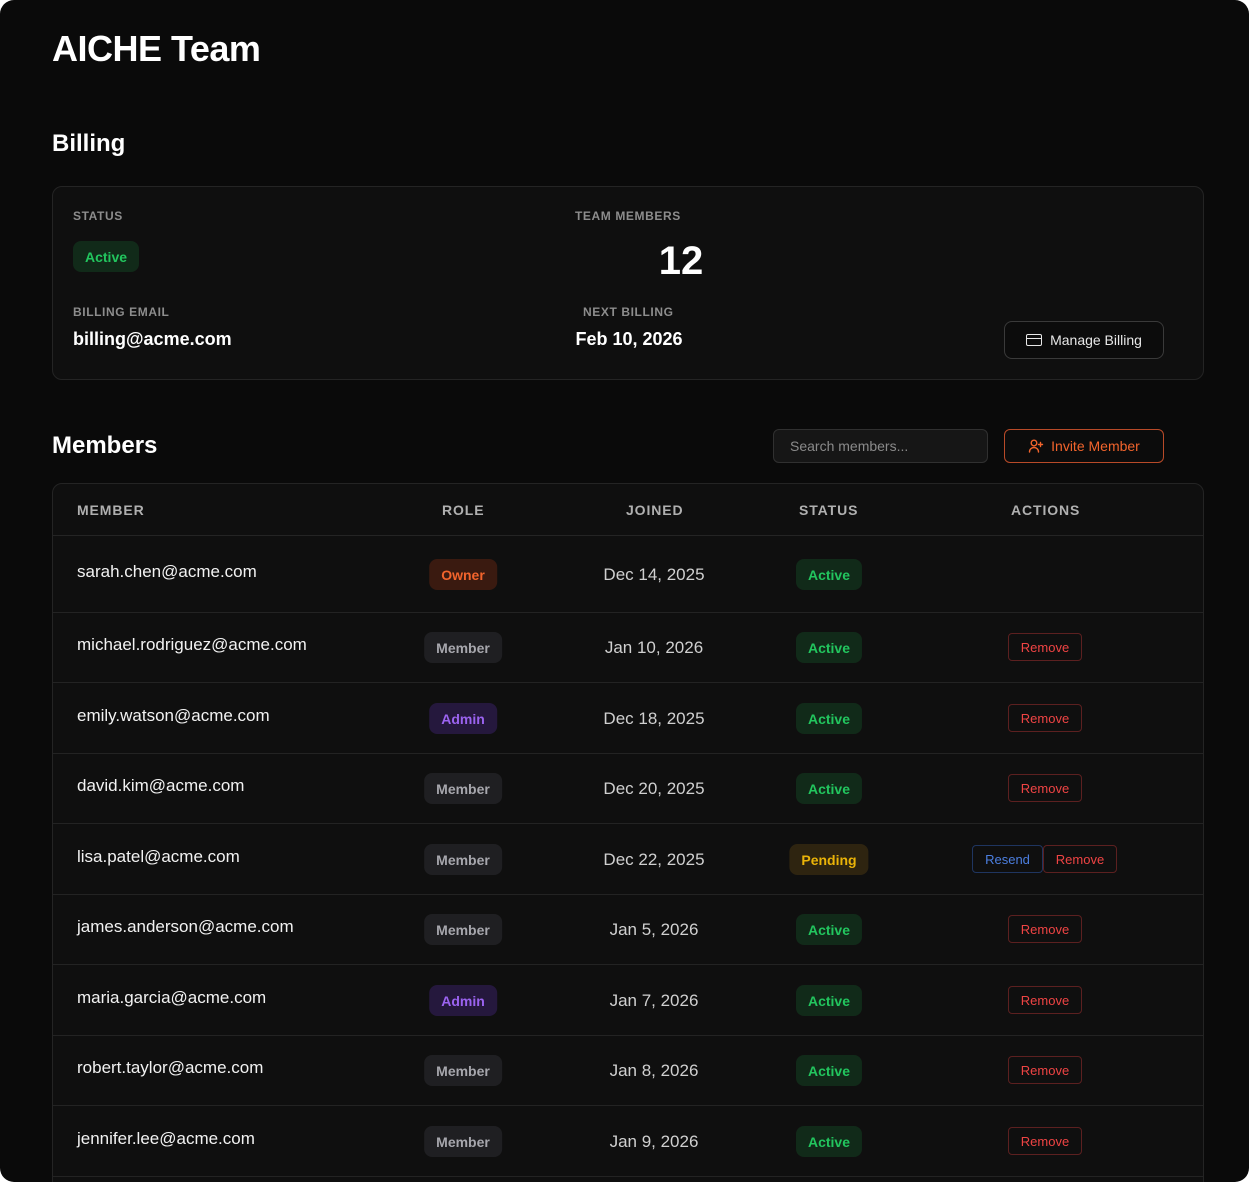 The height and width of the screenshot is (1182, 1249). Describe the element at coordinates (89, 143) in the screenshot. I see `billing-section-title: Billing` at that location.